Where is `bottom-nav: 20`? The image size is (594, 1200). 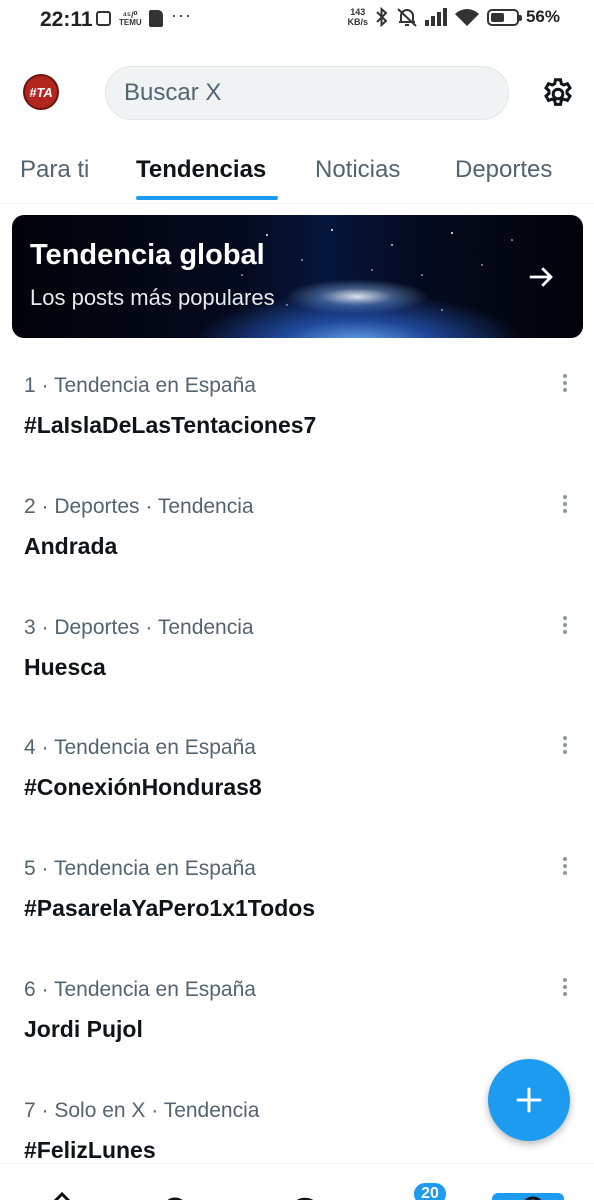
bottom-nav: 20 is located at coordinates (297, 1181).